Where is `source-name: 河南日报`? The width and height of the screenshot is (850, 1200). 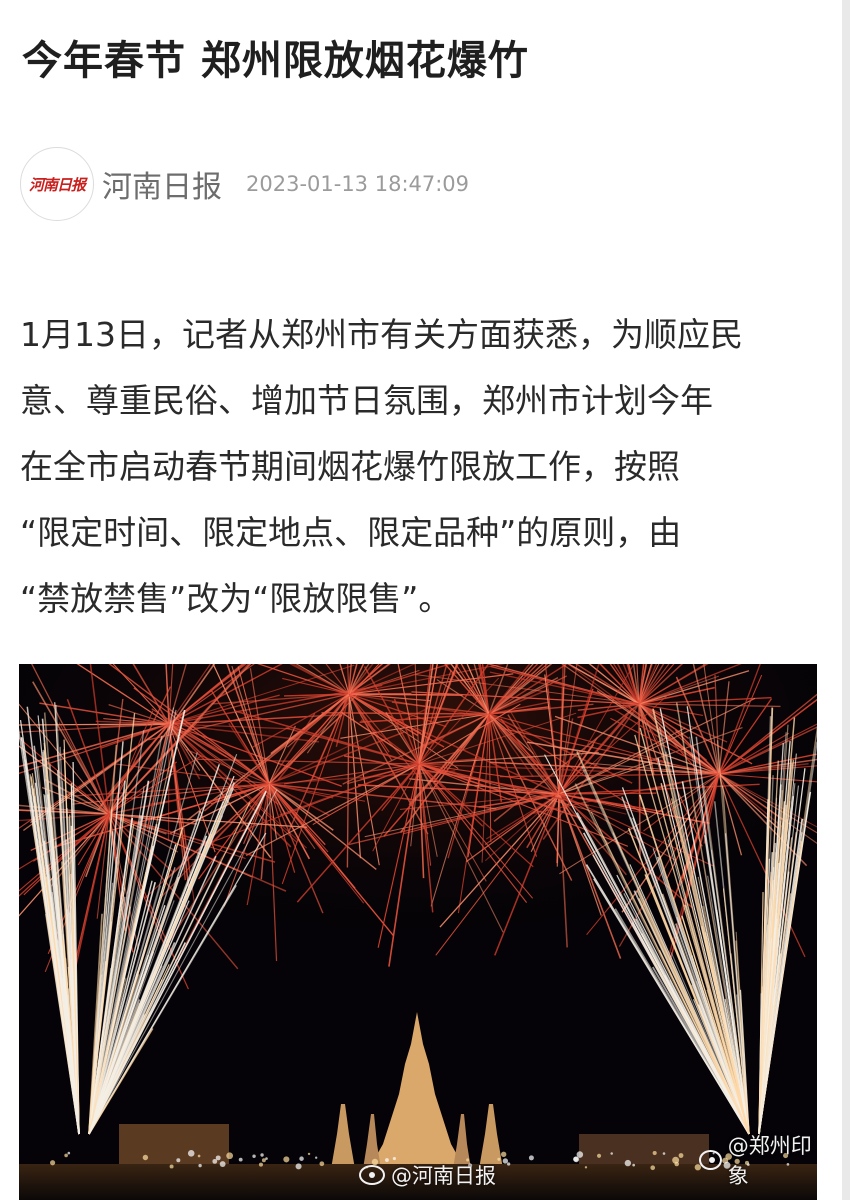
source-name: 河南日报 is located at coordinates (162, 184).